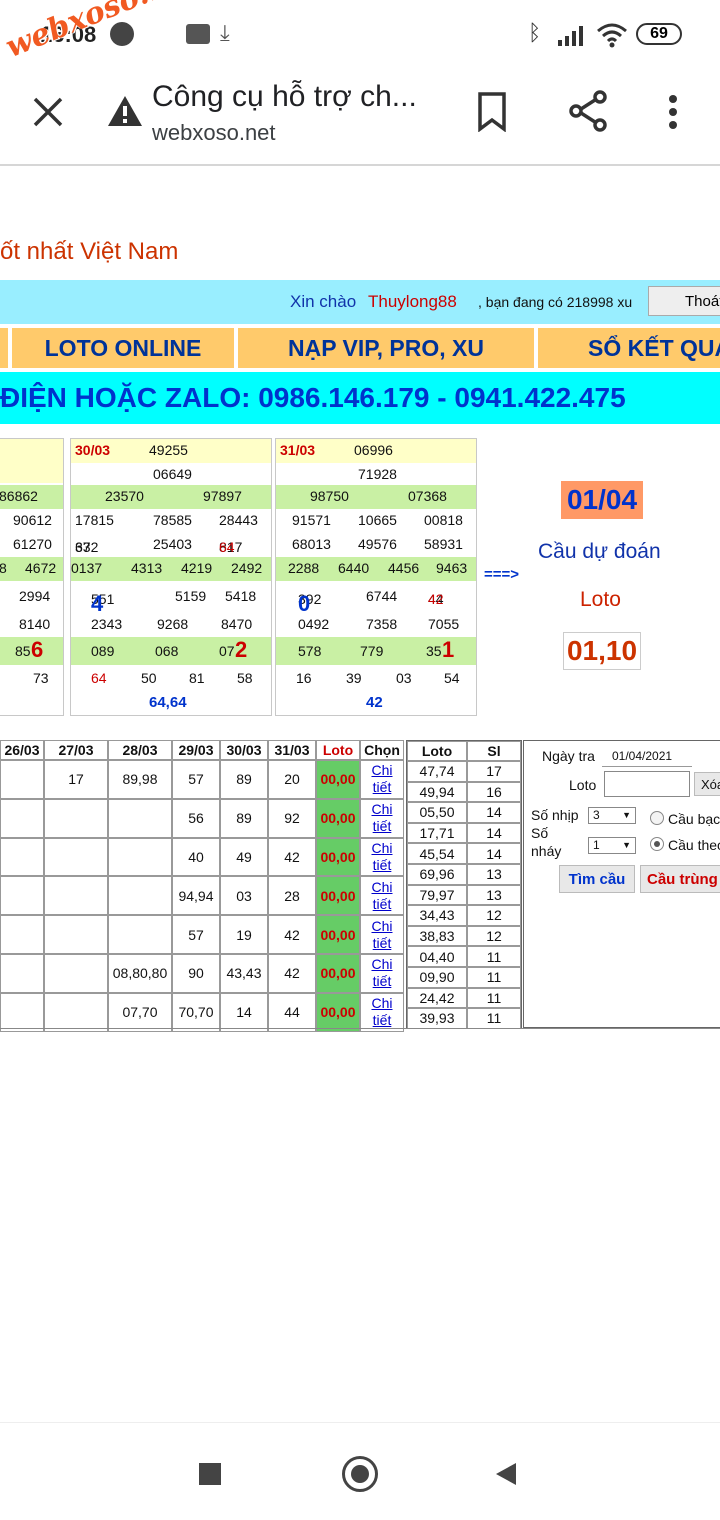 This screenshot has width=720, height=1520. I want to click on radio-cau-theo, so click(657, 844).